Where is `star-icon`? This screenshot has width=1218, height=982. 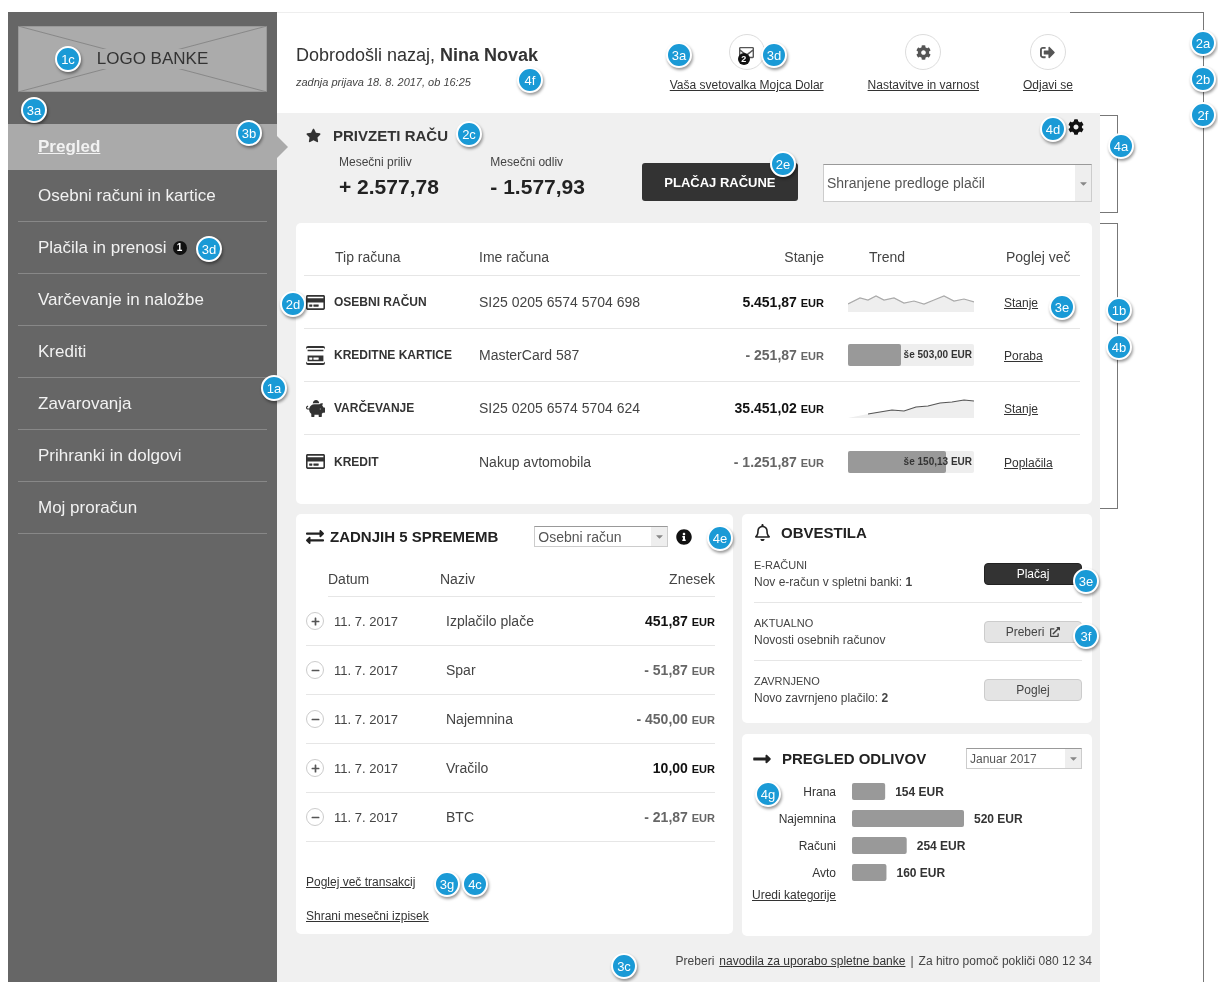
star-icon is located at coordinates (313, 135).